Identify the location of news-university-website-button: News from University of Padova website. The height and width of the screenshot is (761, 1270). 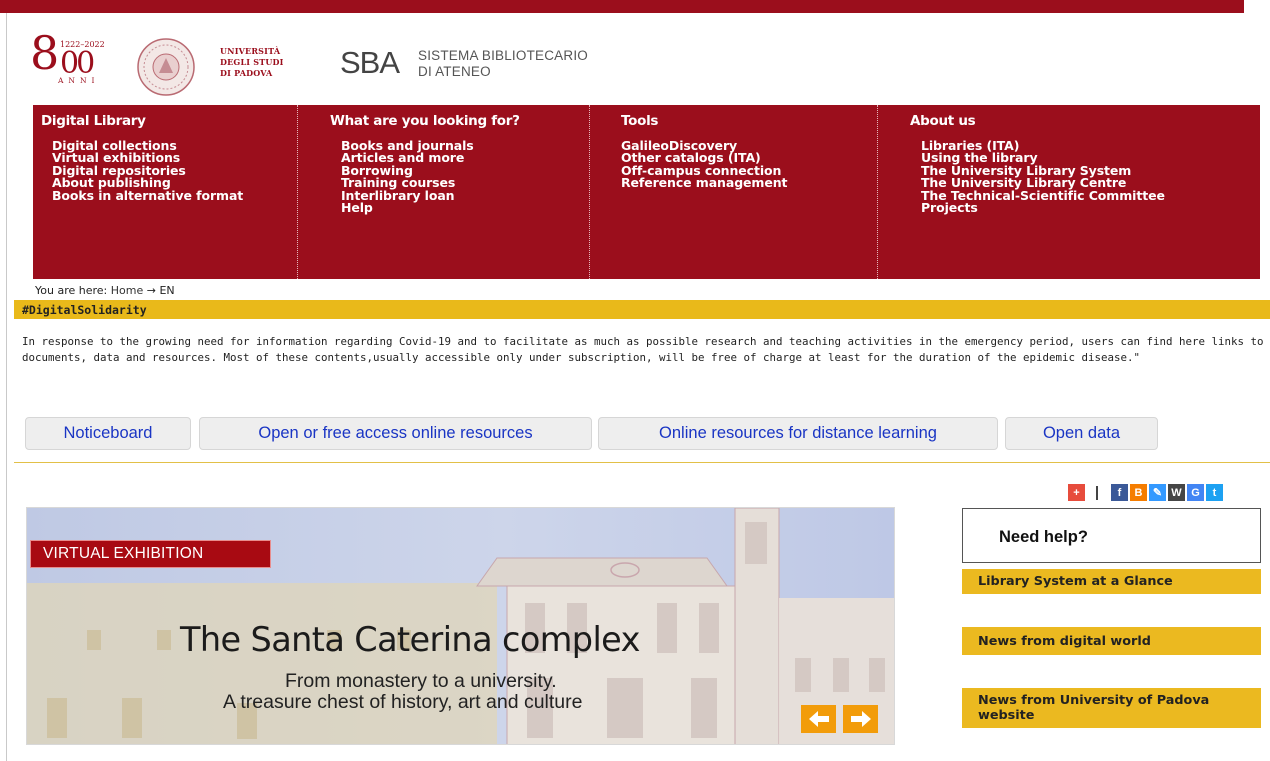
(1111, 708).